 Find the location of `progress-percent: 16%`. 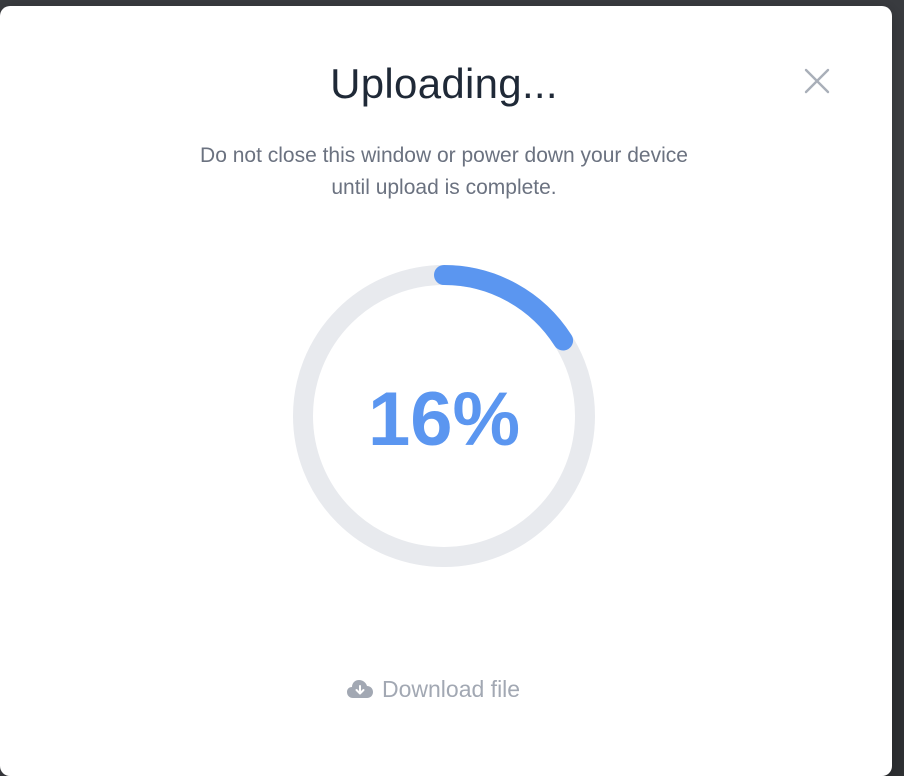

progress-percent: 16% is located at coordinates (444, 419).